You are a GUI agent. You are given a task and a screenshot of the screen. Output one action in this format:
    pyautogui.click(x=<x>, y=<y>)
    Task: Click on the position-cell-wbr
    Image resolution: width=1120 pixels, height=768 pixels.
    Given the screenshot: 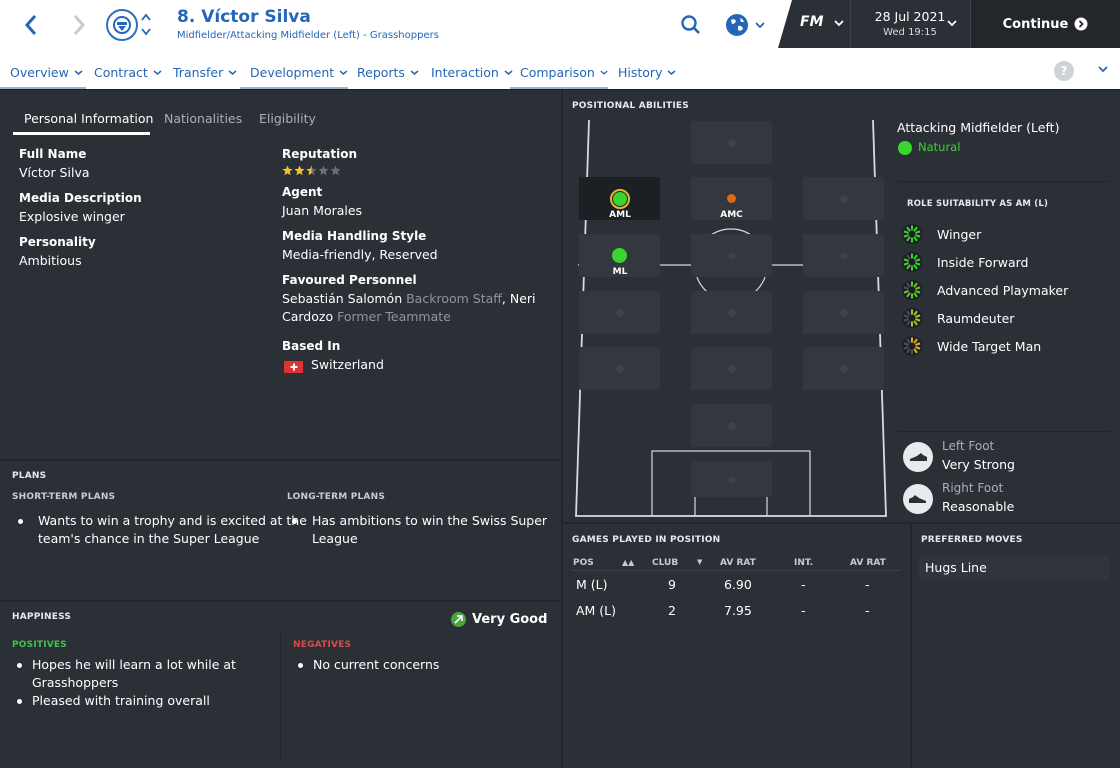 What is the action you would take?
    pyautogui.click(x=843, y=312)
    